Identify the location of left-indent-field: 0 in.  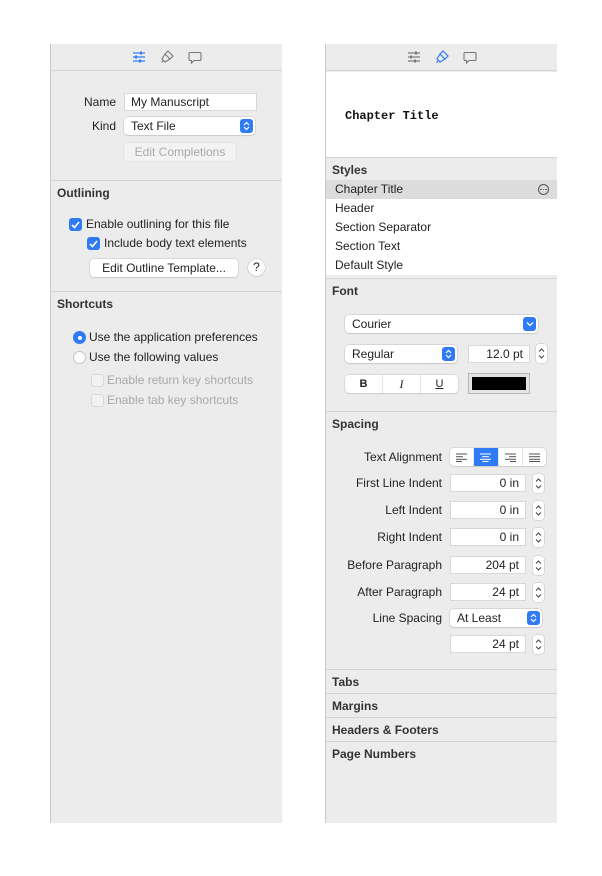
(488, 510).